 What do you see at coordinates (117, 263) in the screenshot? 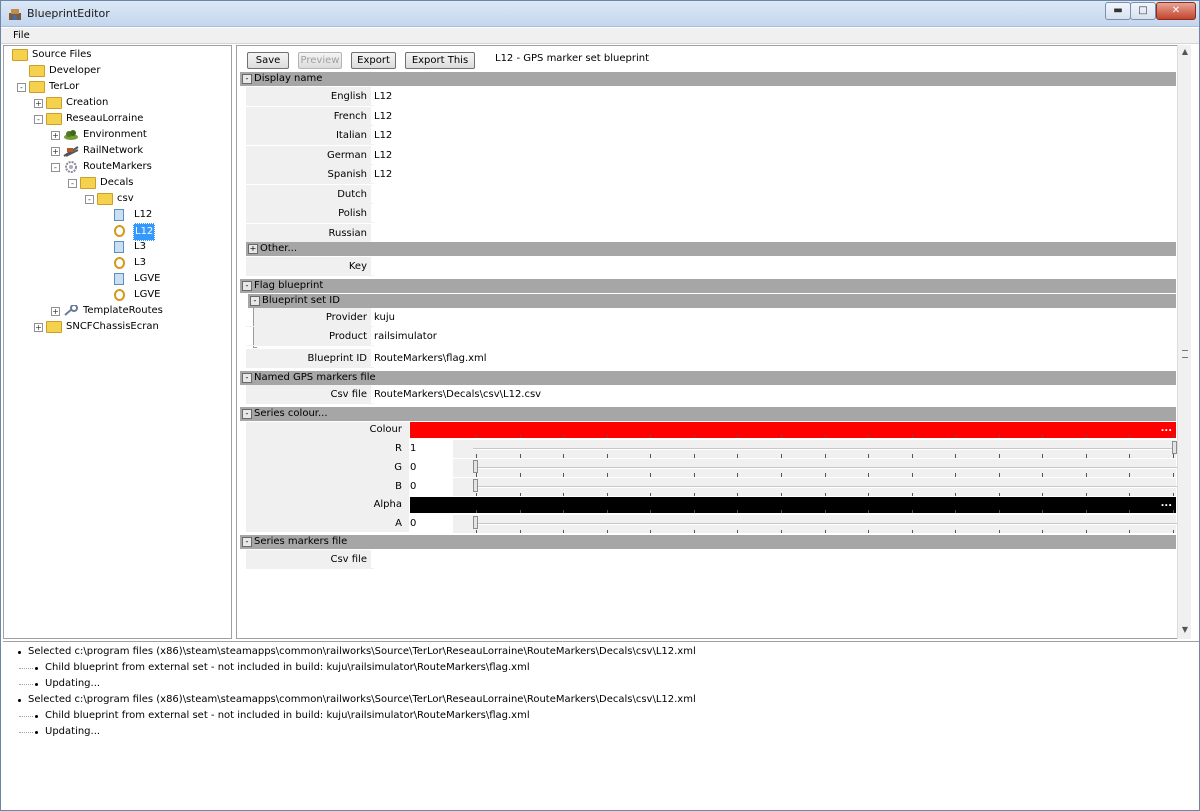
I see `tree-node-l3-gps: L3` at bounding box center [117, 263].